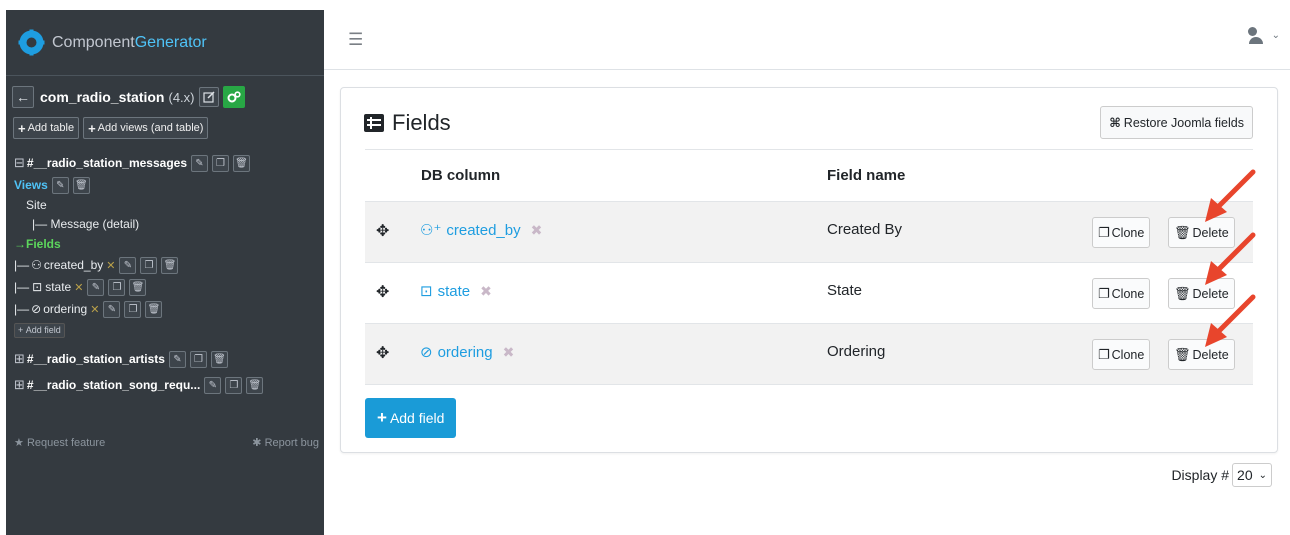  I want to click on db-column-text: state, so click(454, 291).